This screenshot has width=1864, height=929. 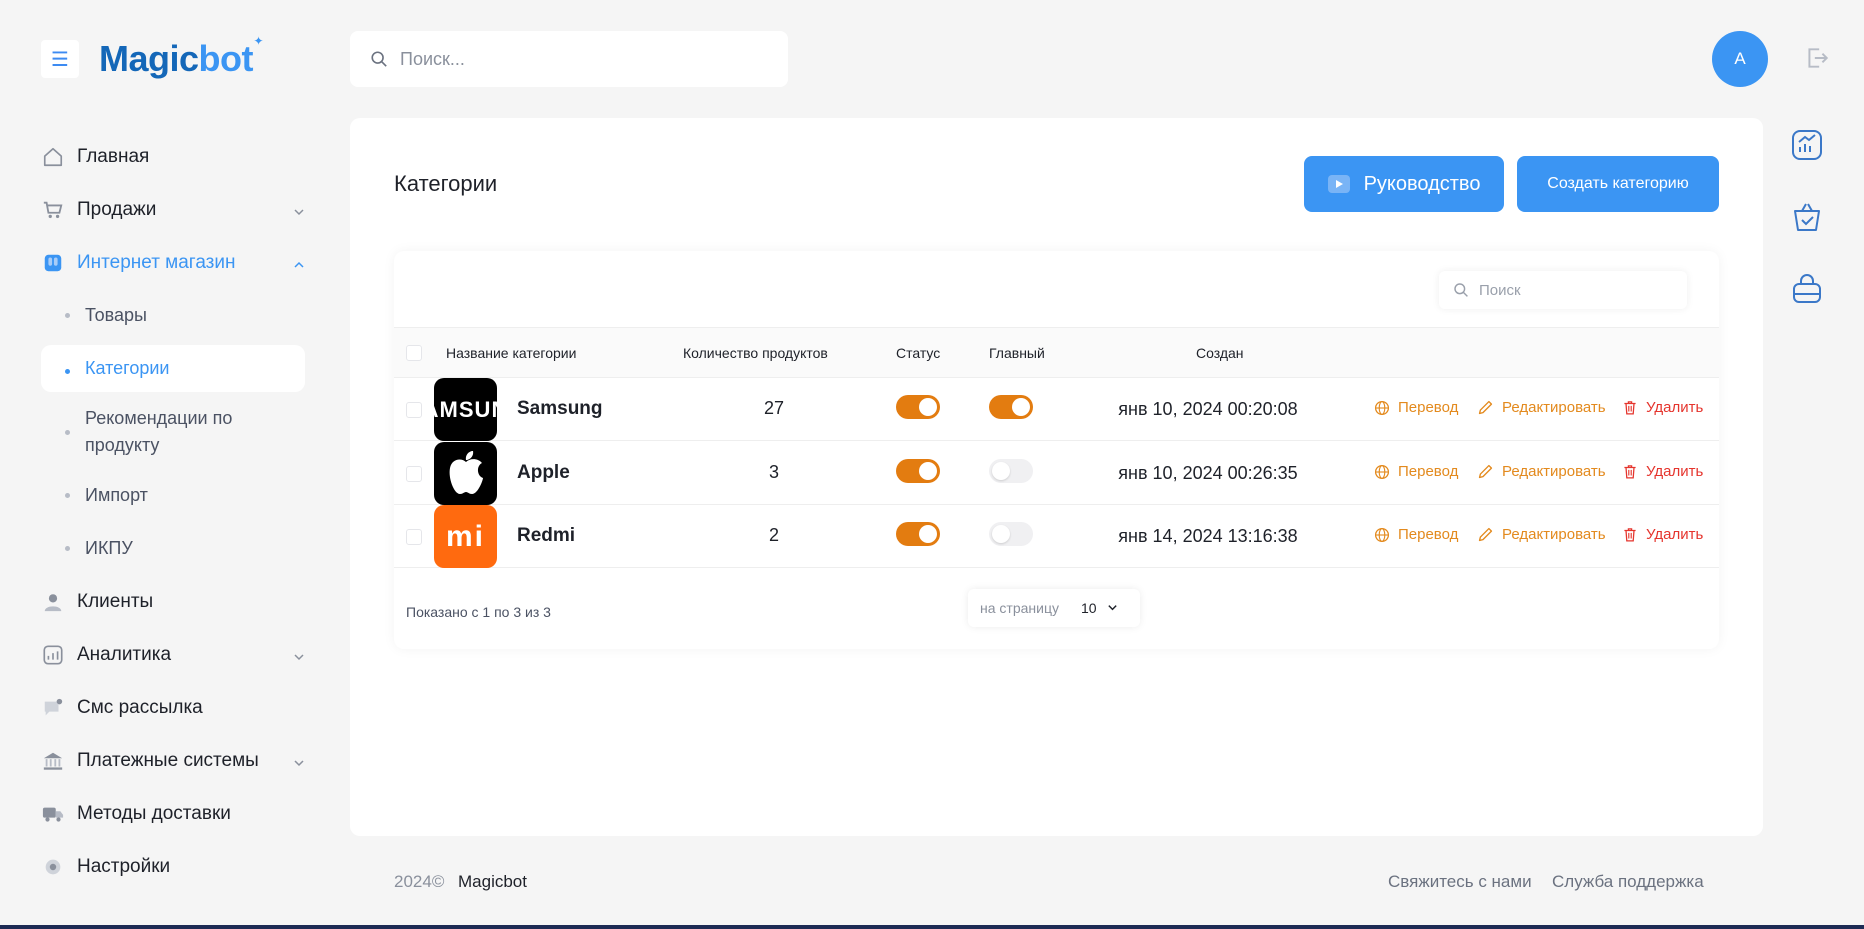 What do you see at coordinates (478, 612) in the screenshot?
I see `pagination-summary: Показано с 1 по 3 из 3` at bounding box center [478, 612].